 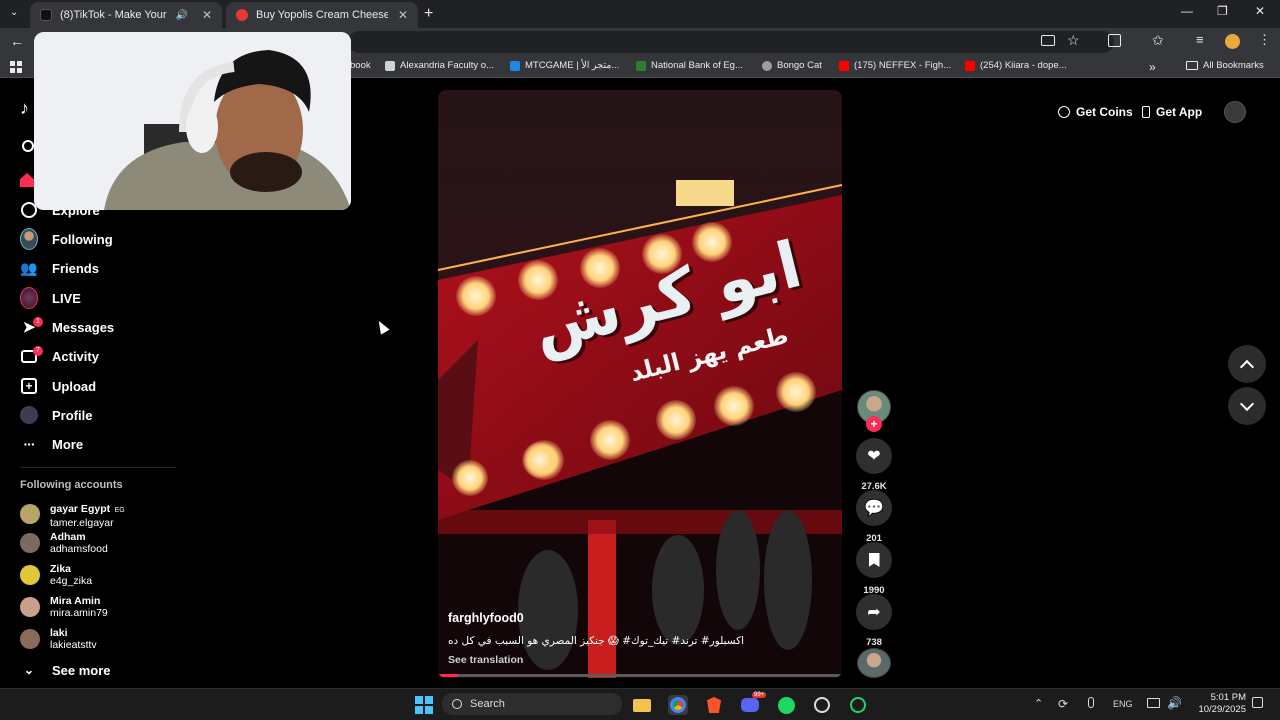 What do you see at coordinates (1123, 704) in the screenshot?
I see `language-indicator: ENG` at bounding box center [1123, 704].